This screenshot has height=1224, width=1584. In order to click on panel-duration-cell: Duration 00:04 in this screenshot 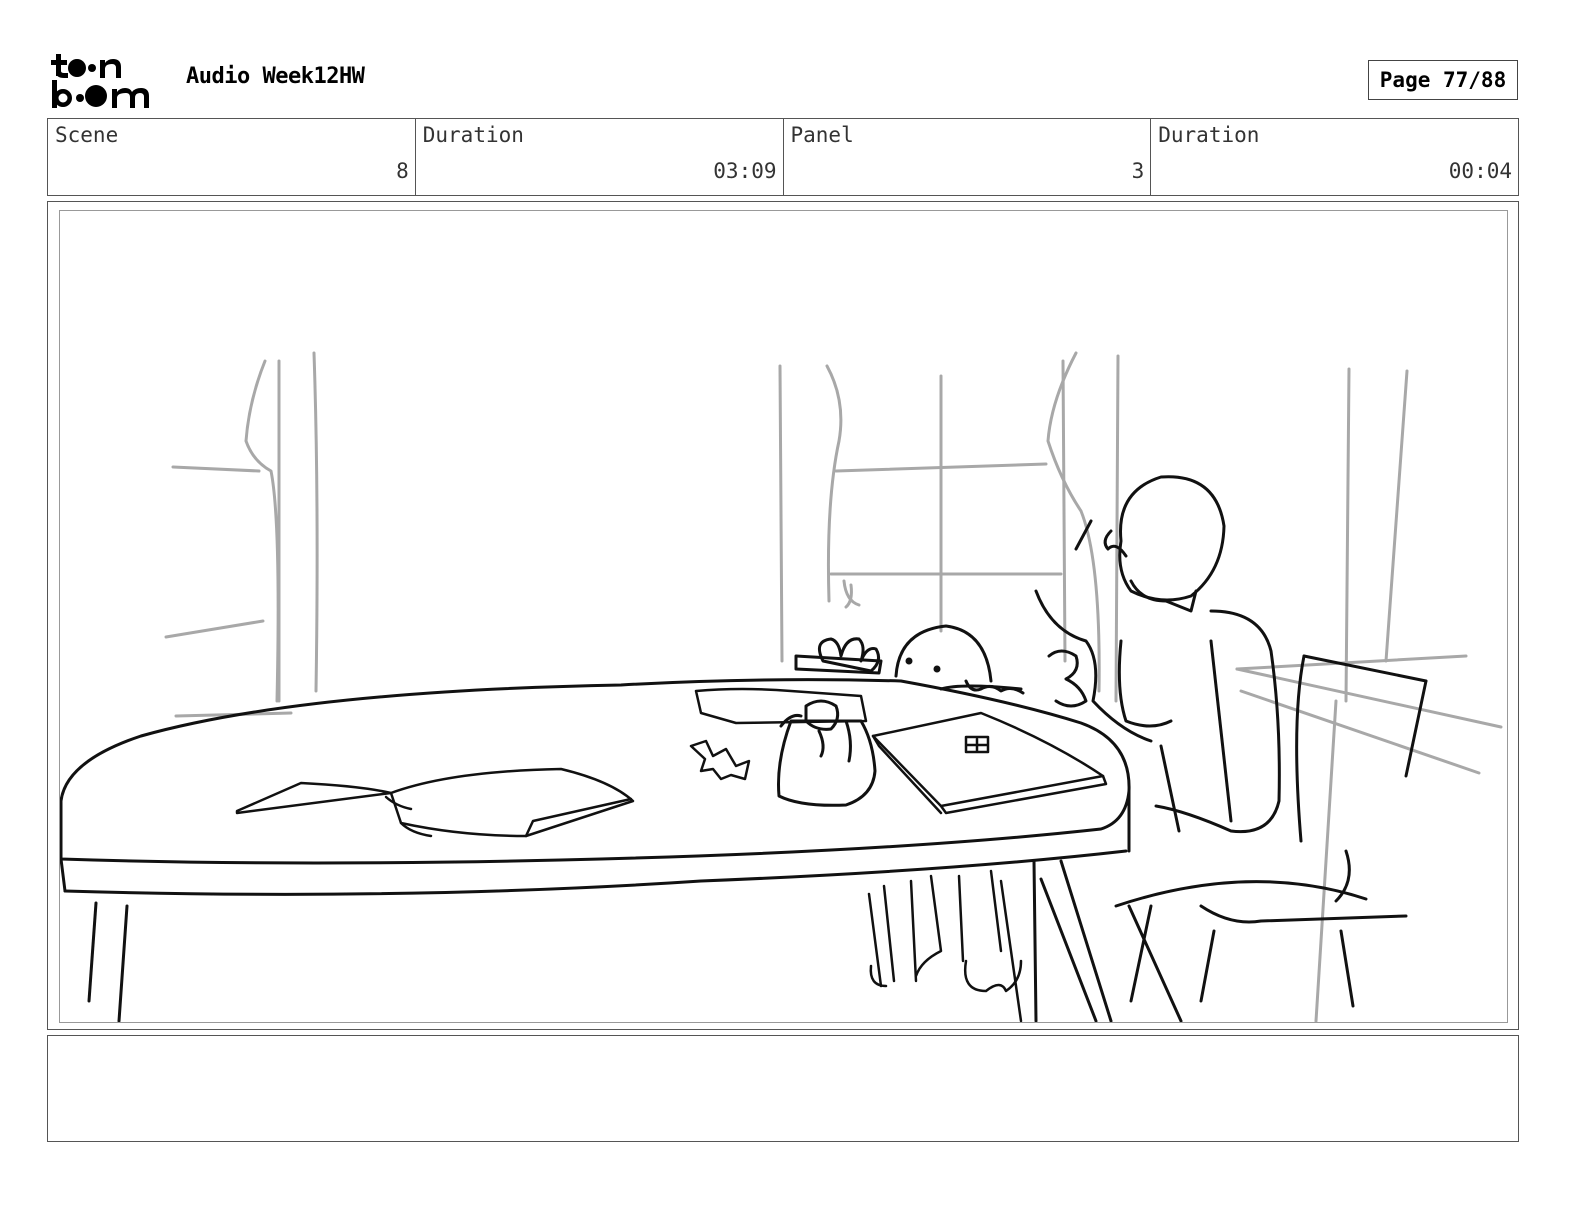, I will do `click(1334, 157)`.